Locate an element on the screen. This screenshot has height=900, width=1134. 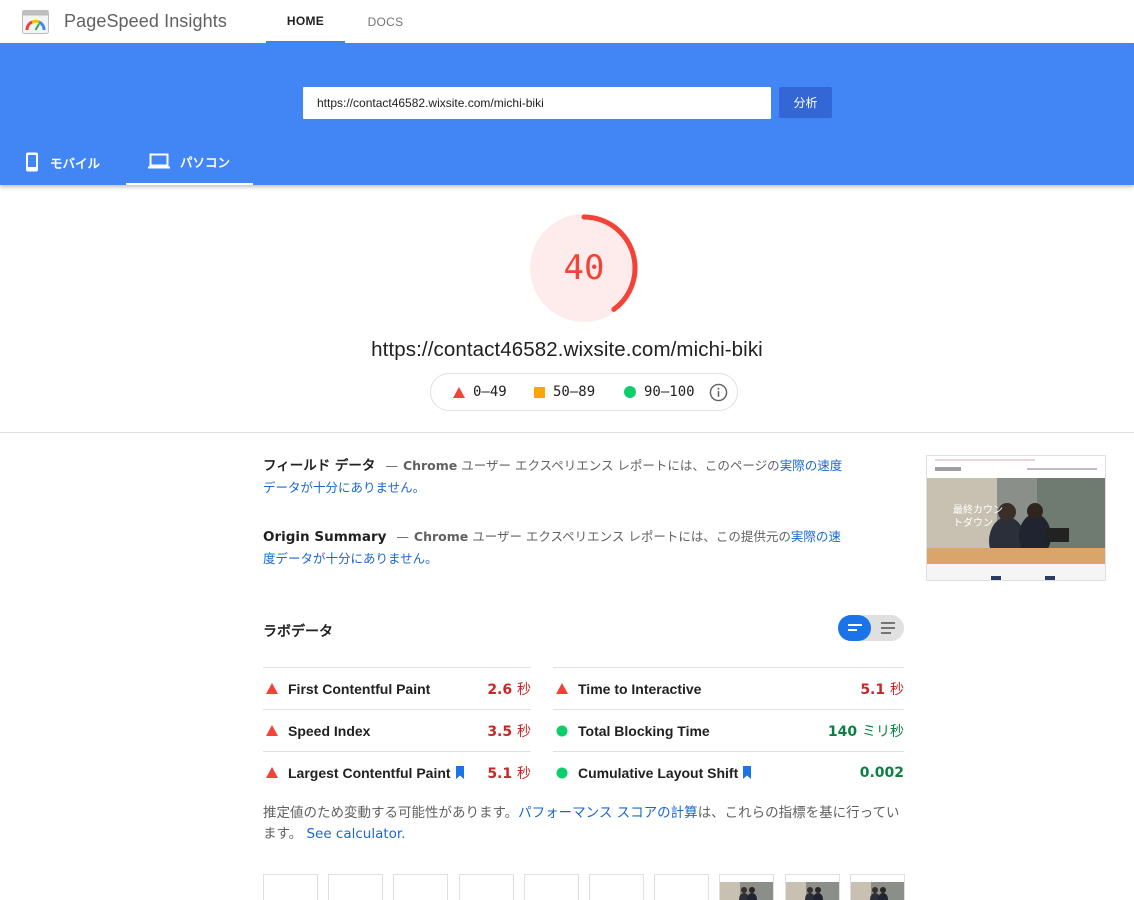
pagespeed-gauge-icon is located at coordinates (35, 22).